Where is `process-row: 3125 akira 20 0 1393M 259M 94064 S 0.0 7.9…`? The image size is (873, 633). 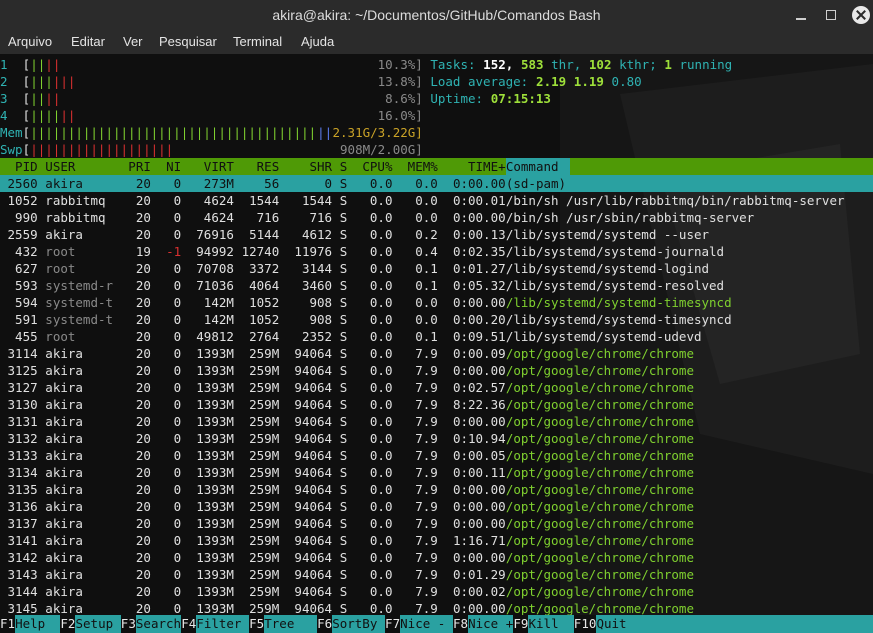
process-row: 3125 akira 20 0 1393M 259M 94064 S 0.0 7.9… is located at coordinates (436, 370).